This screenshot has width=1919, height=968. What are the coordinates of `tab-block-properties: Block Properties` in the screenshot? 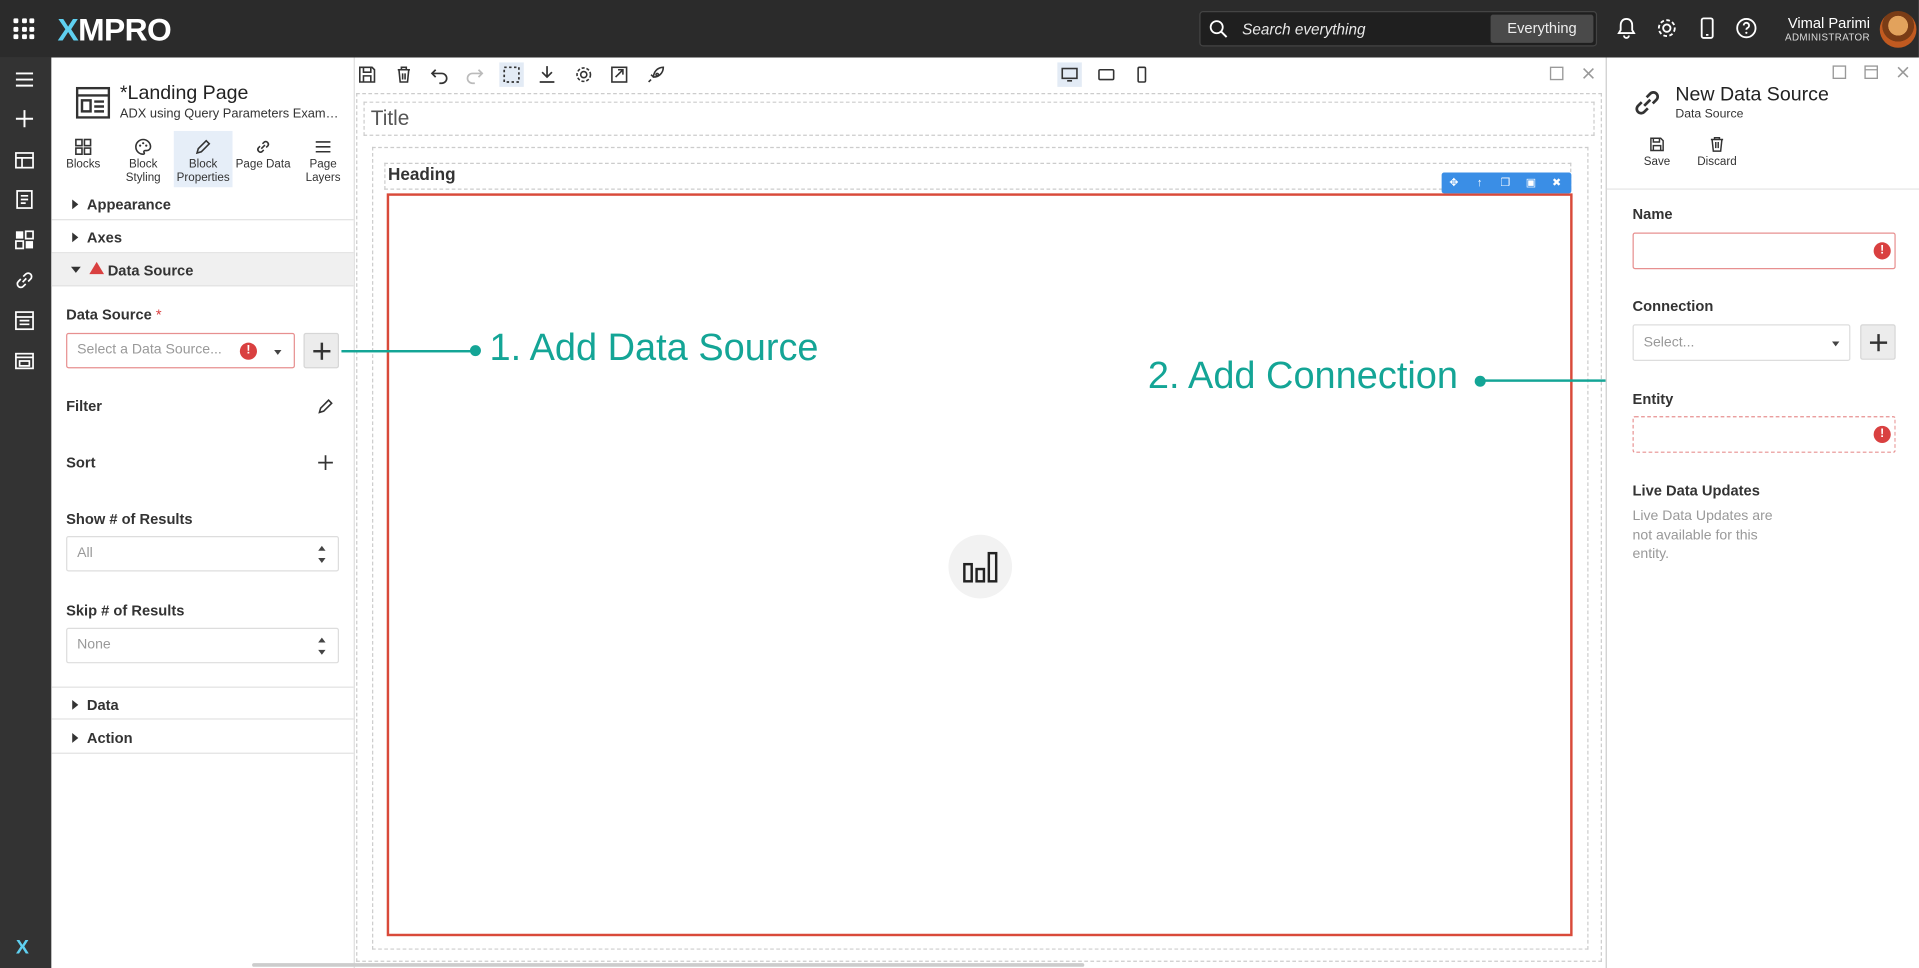 It's located at (203, 159).